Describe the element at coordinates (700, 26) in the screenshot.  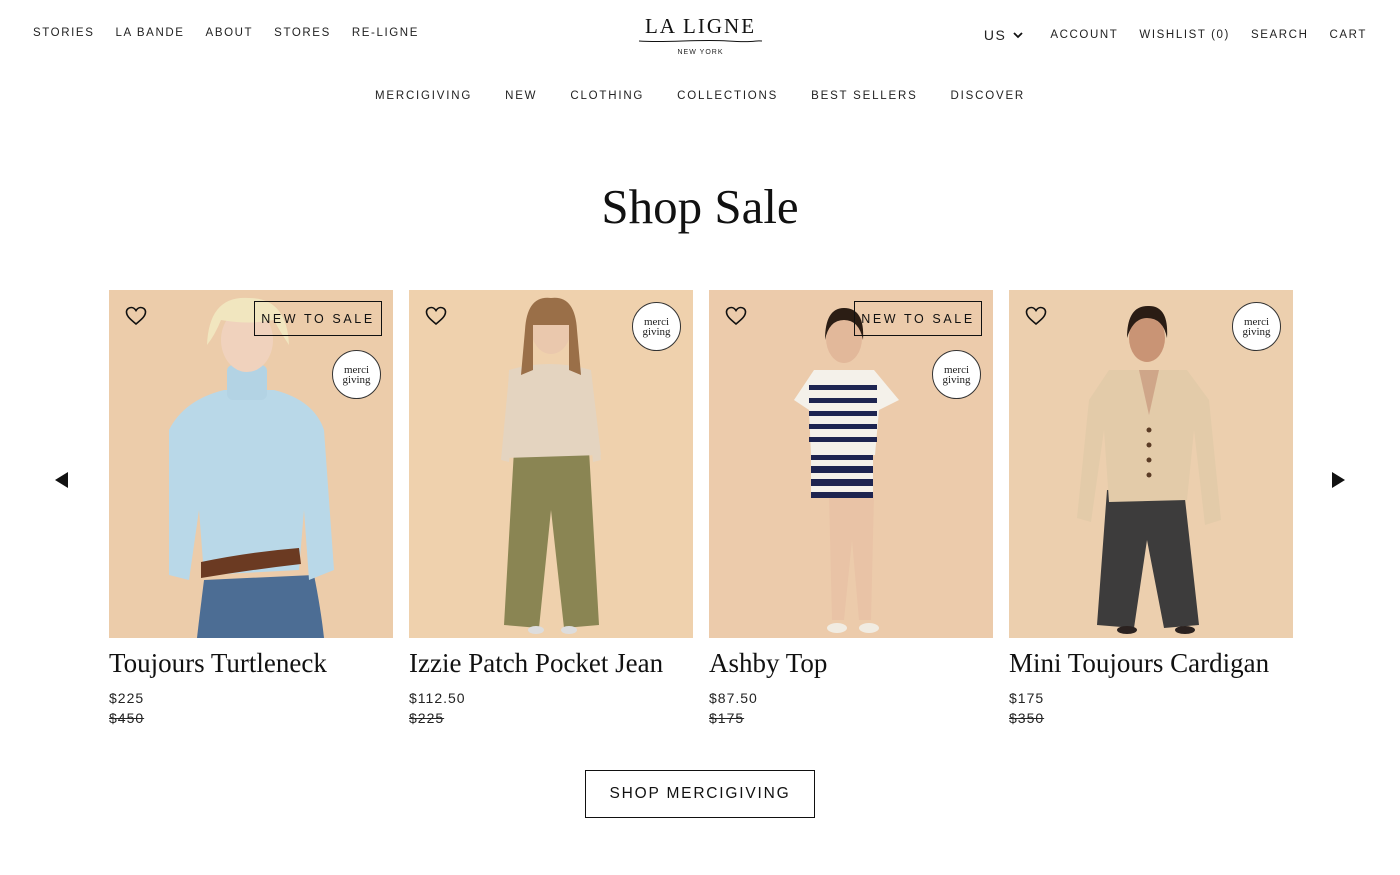
I see `logo-wordmark: LA LIGNE` at that location.